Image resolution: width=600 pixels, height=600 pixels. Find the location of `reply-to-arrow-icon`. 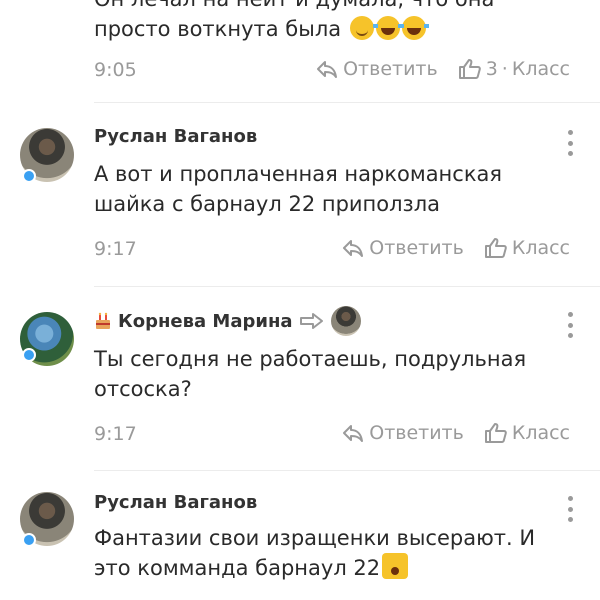

reply-to-arrow-icon is located at coordinates (312, 321).